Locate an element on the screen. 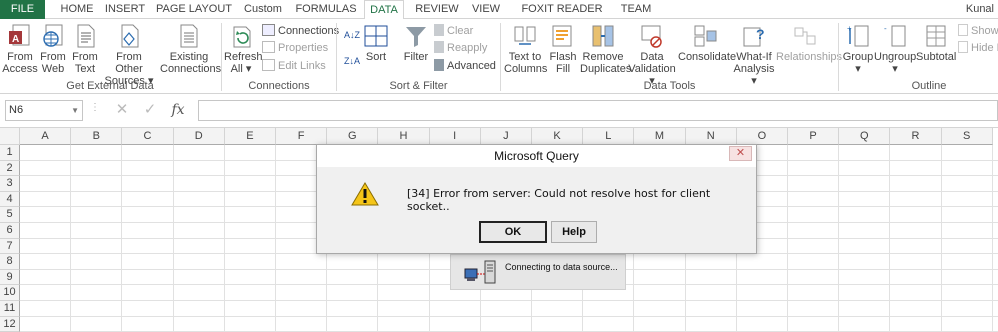 This screenshot has height=332, width=998. show-detail-button: Show is located at coordinates (978, 31).